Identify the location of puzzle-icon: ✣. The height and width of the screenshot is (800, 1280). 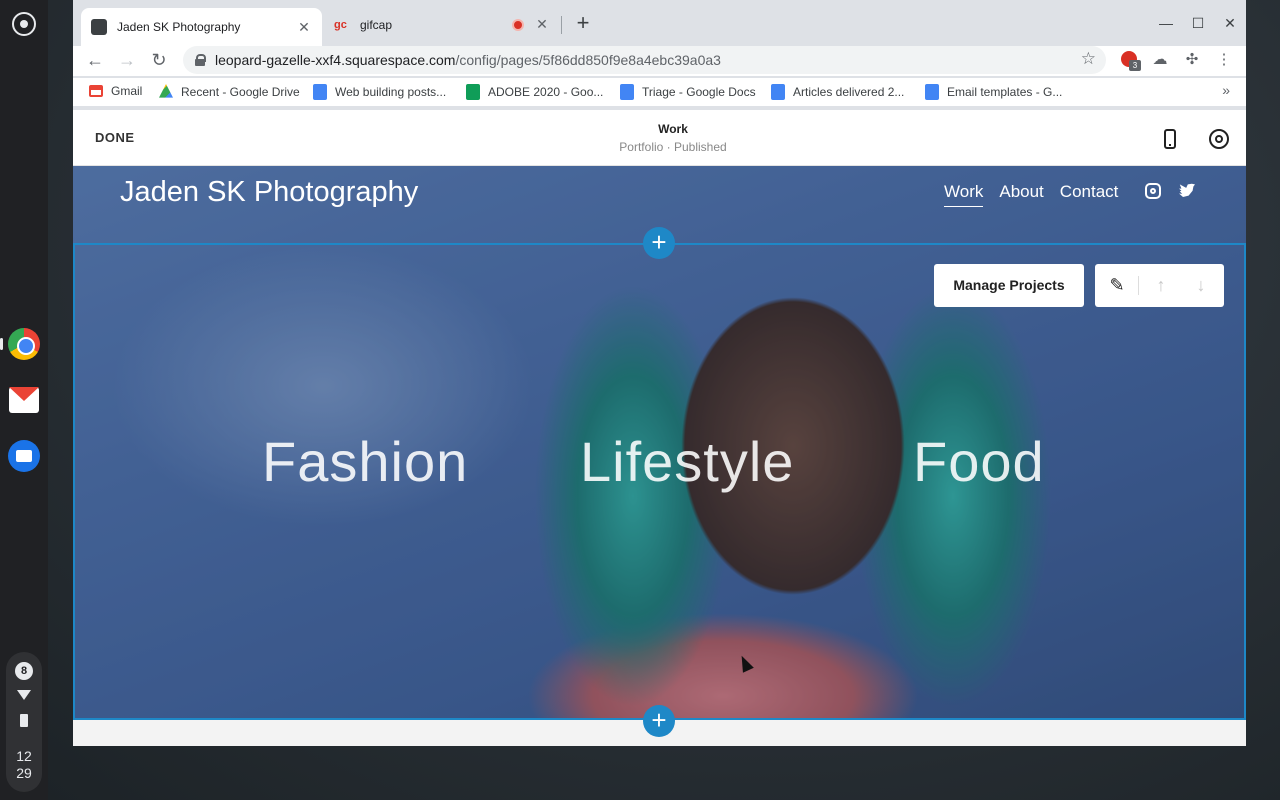
(1192, 60).